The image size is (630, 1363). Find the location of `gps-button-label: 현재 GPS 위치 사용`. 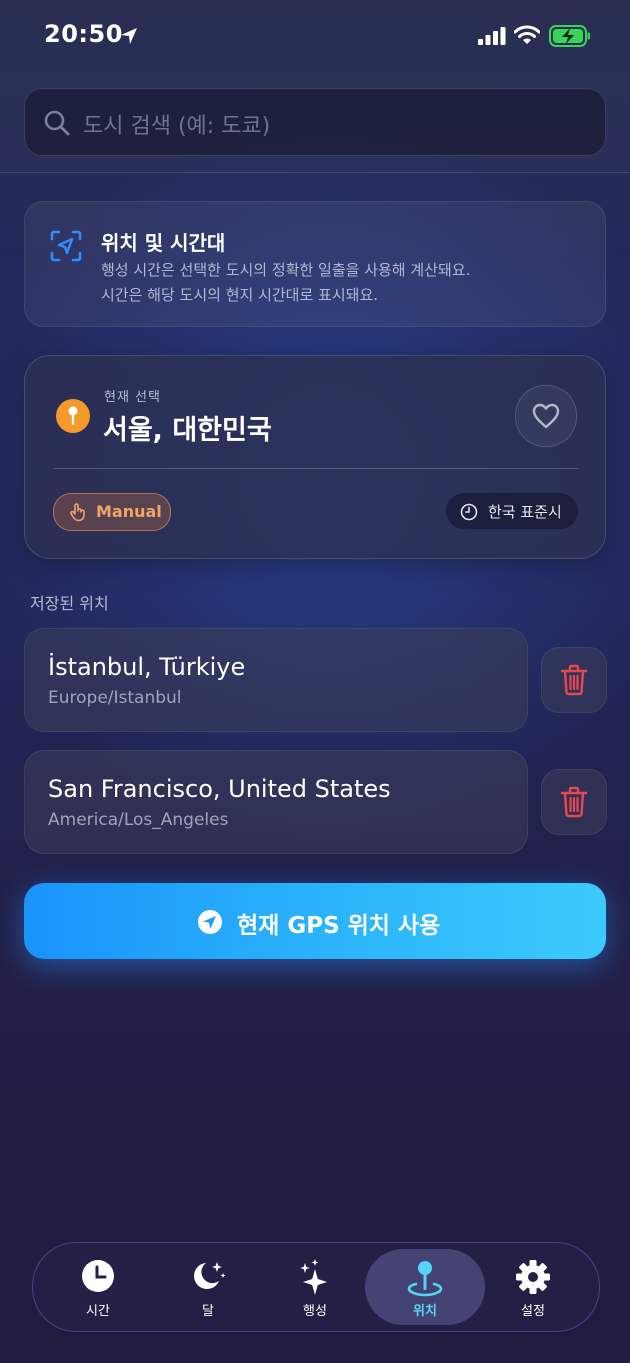

gps-button-label: 현재 GPS 위치 사용 is located at coordinates (339, 926).